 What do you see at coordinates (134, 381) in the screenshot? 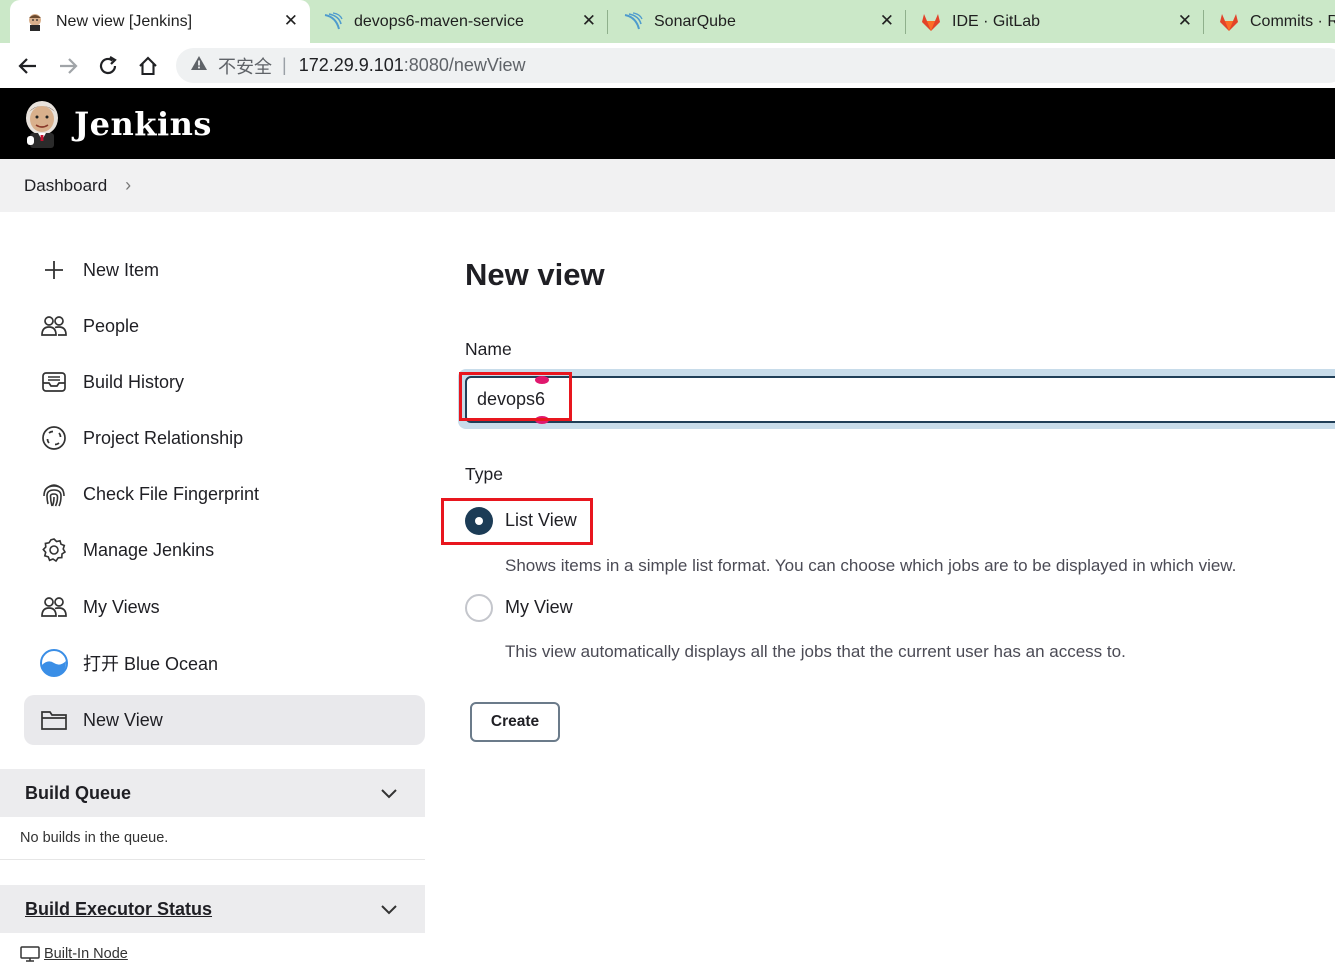
I see `sidebar-item-label: Build History` at bounding box center [134, 381].